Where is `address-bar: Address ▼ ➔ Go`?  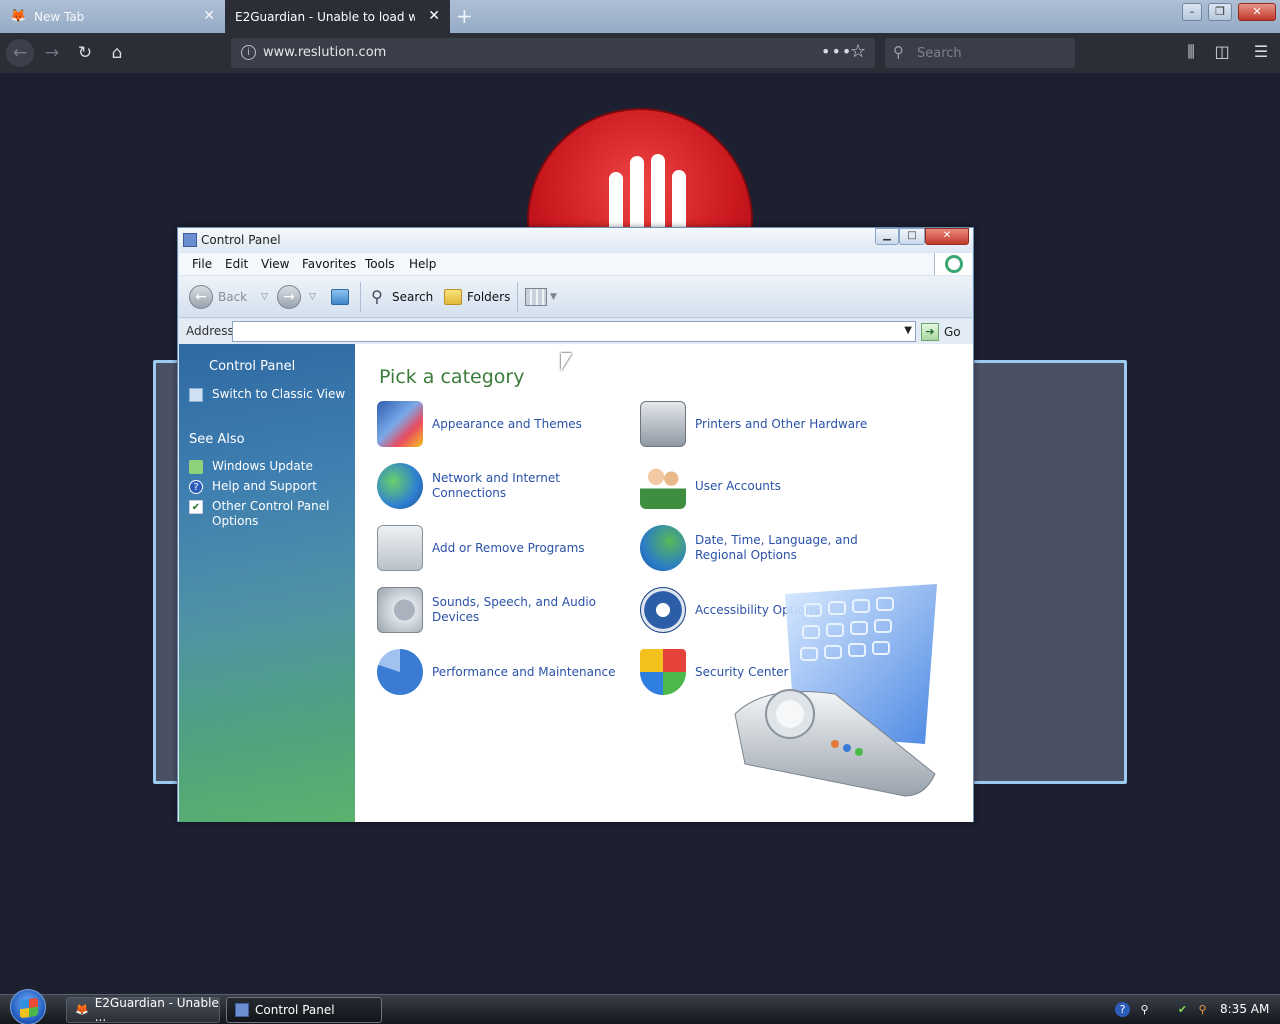
address-bar: Address ▼ ➔ Go is located at coordinates (575, 331).